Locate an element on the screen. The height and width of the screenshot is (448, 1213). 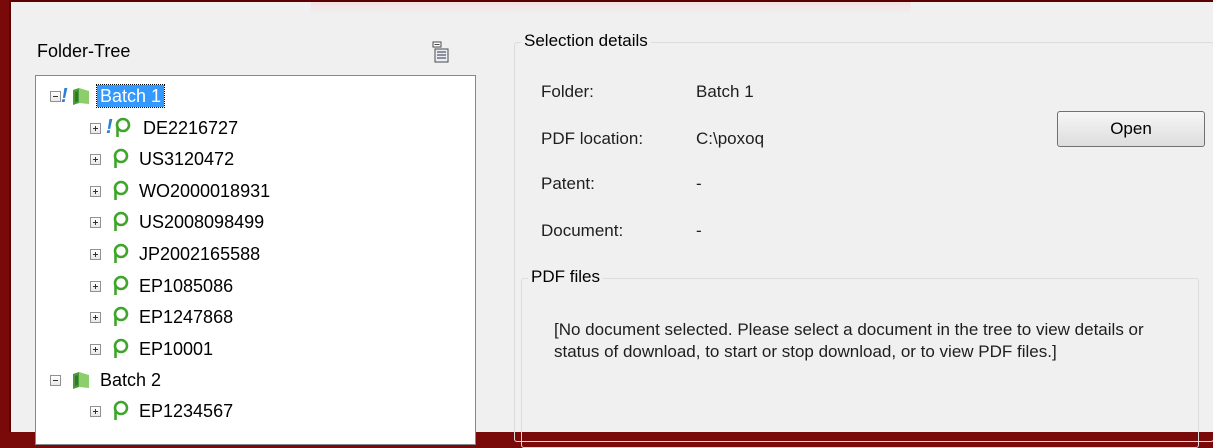
pdf-location-value: C:\poxoq is located at coordinates (730, 138).